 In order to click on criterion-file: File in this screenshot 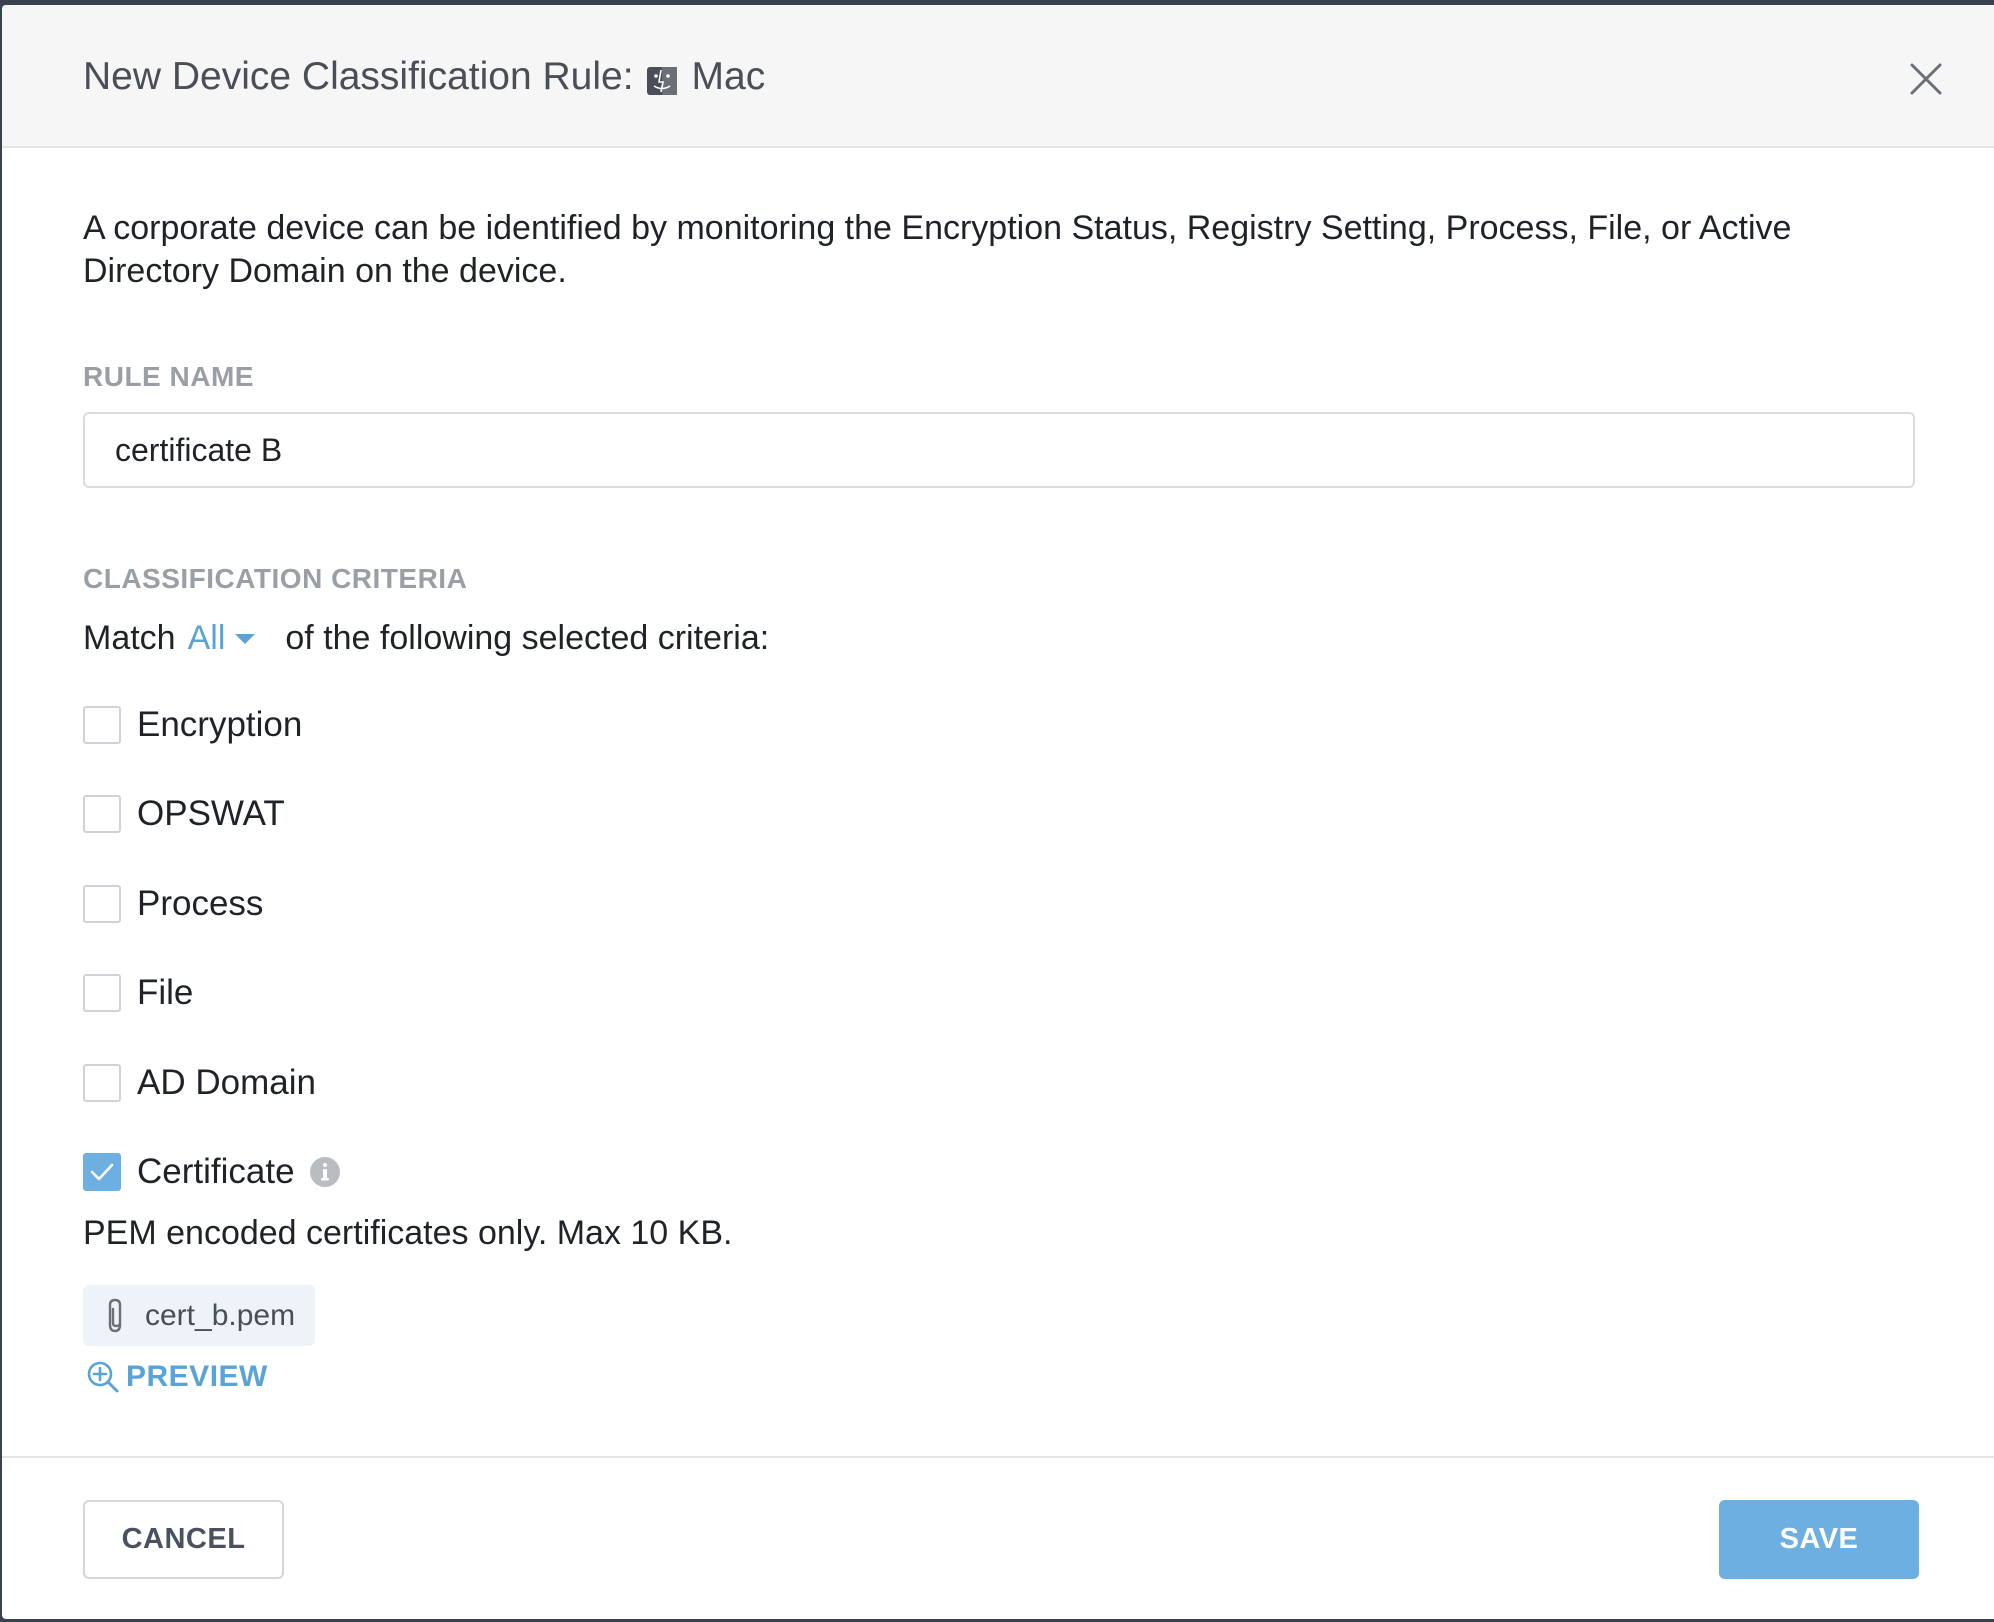, I will do `click(138, 993)`.